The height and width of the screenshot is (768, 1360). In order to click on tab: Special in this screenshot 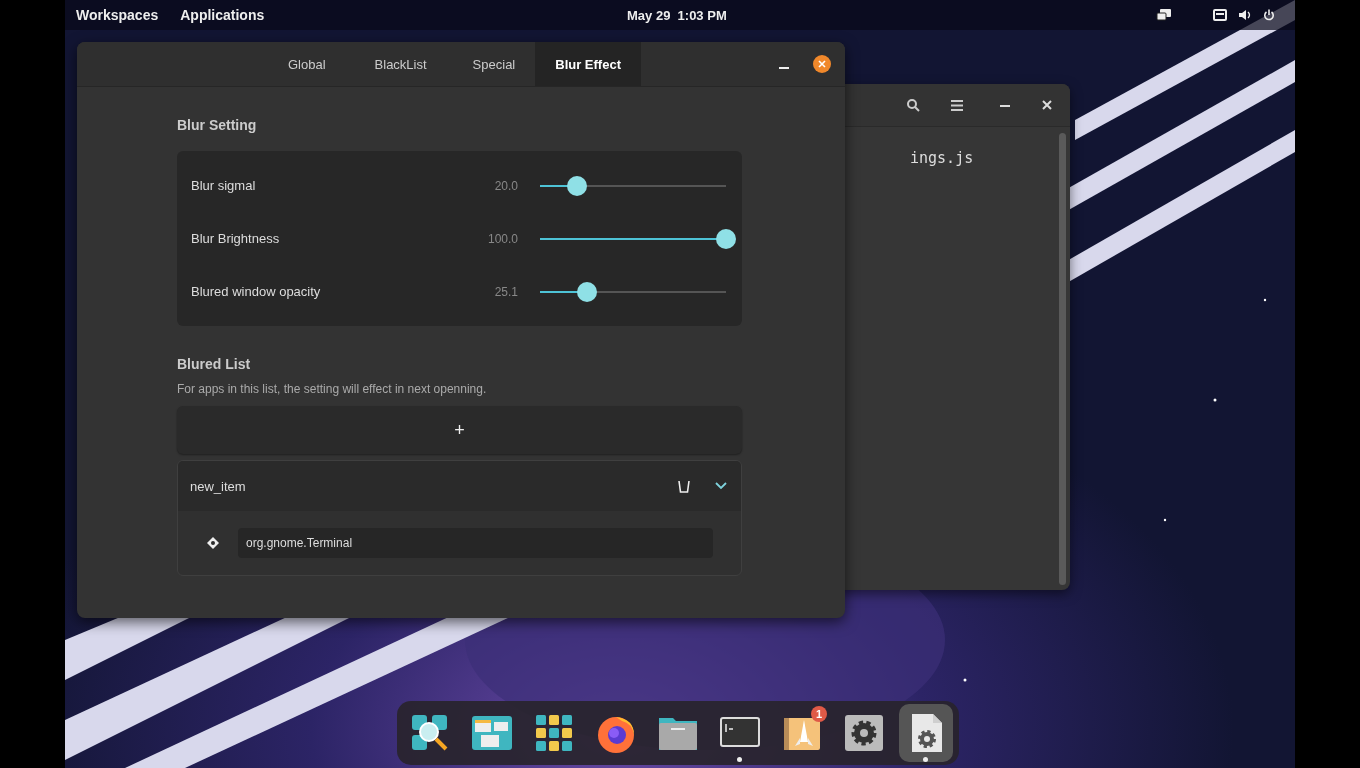, I will do `click(494, 64)`.